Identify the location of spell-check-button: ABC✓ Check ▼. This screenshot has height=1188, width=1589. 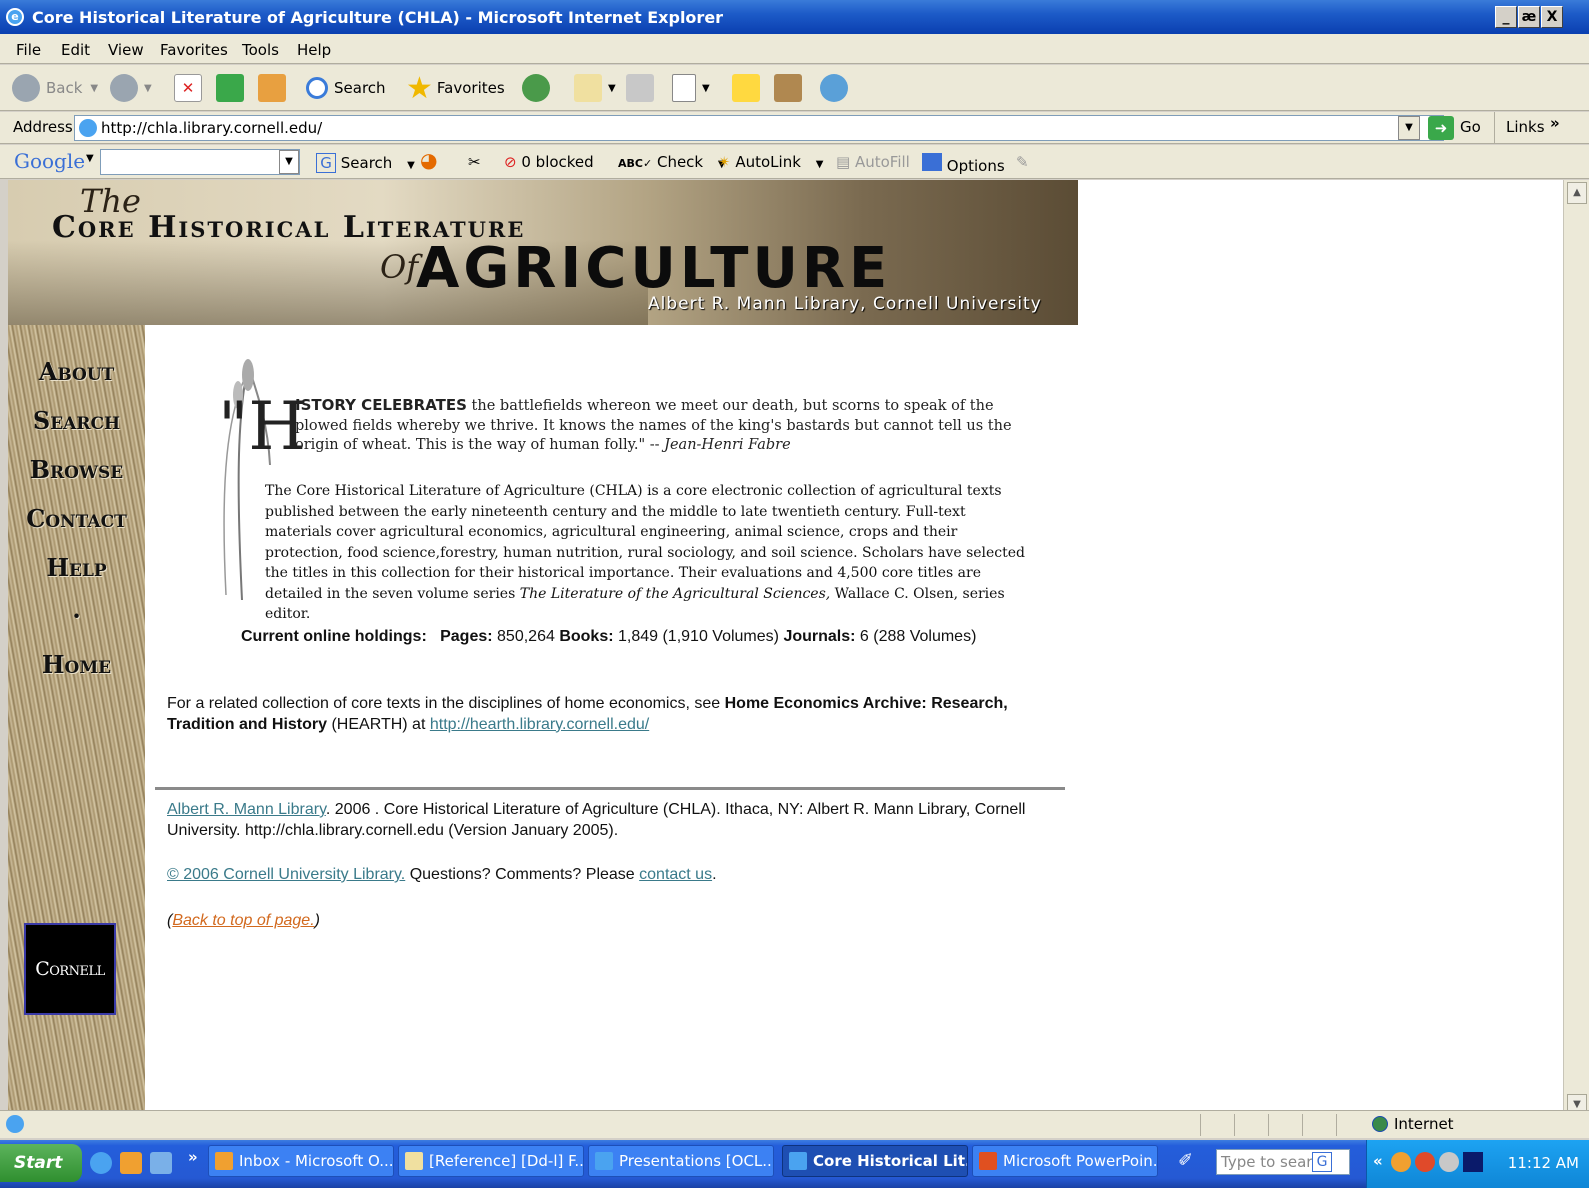
(672, 162).